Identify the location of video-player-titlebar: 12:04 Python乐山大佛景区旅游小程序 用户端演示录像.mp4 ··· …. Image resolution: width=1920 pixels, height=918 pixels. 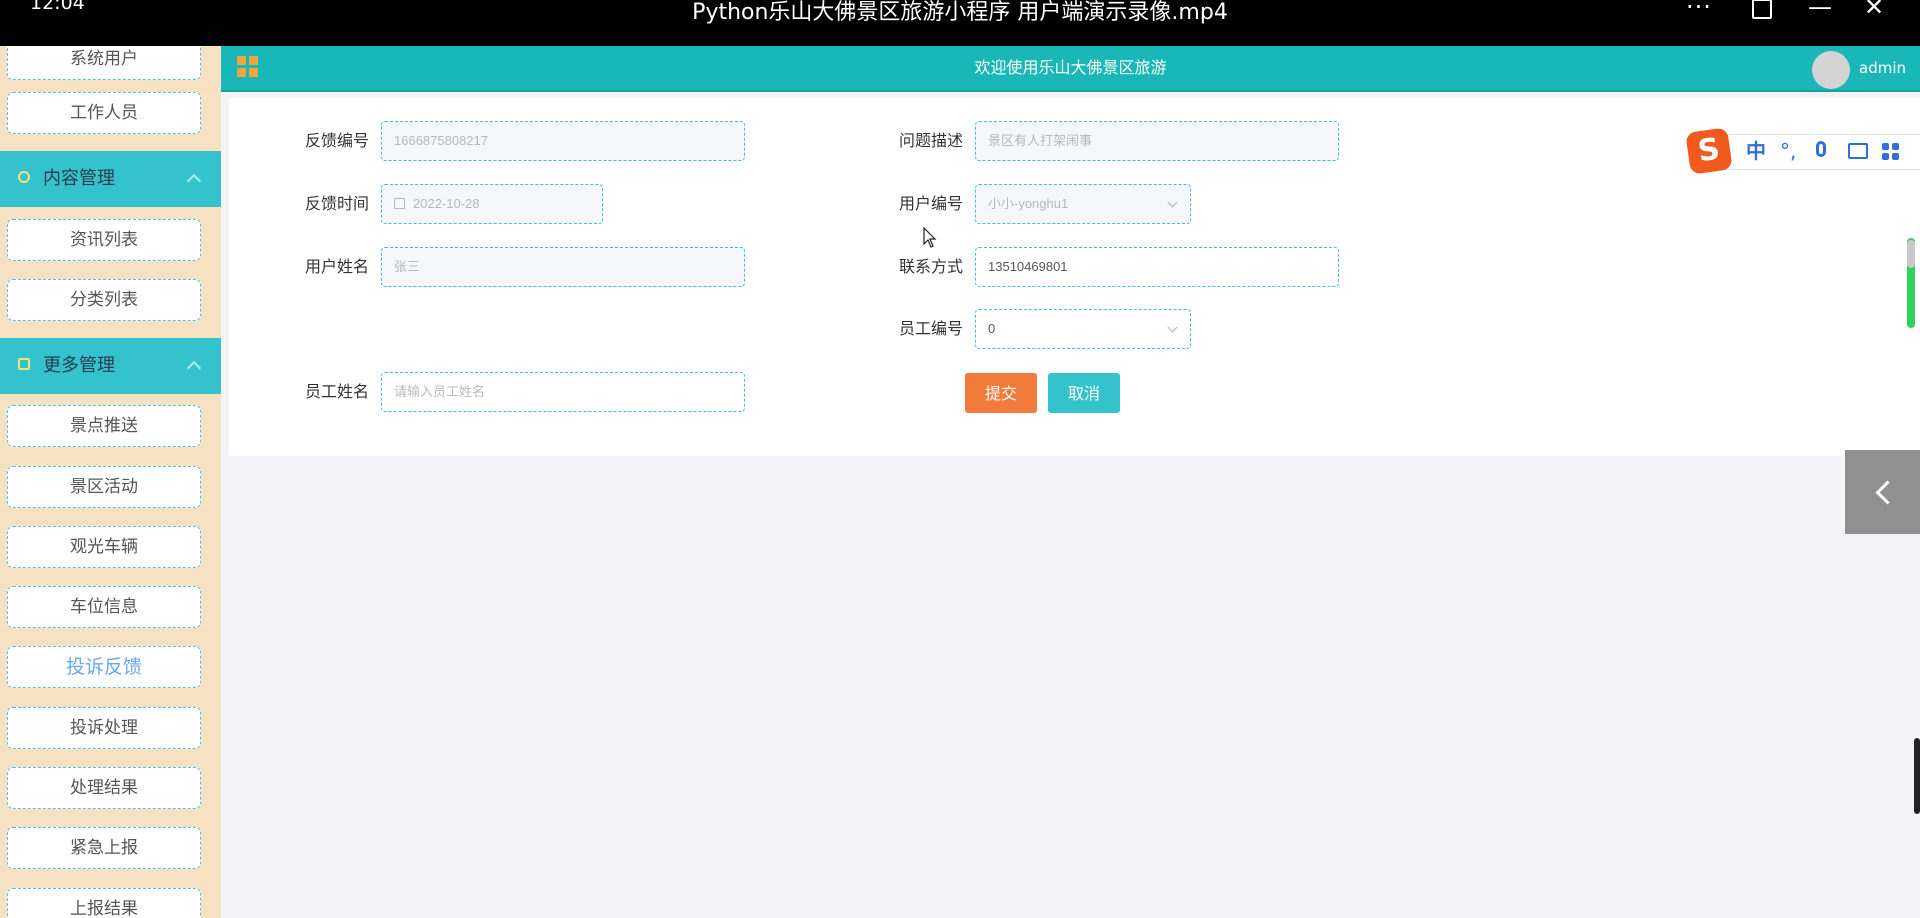
(960, 23).